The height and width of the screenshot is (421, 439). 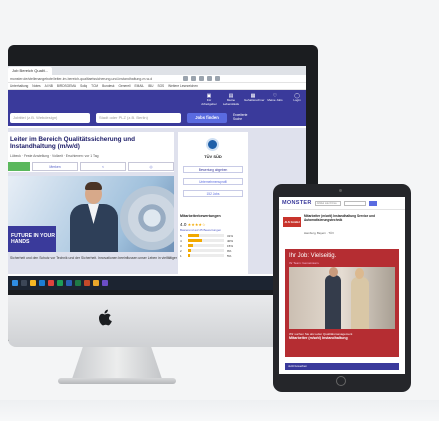 What do you see at coordinates (297, 203) in the screenshot?
I see `monster-logo: MONSTER` at bounding box center [297, 203].